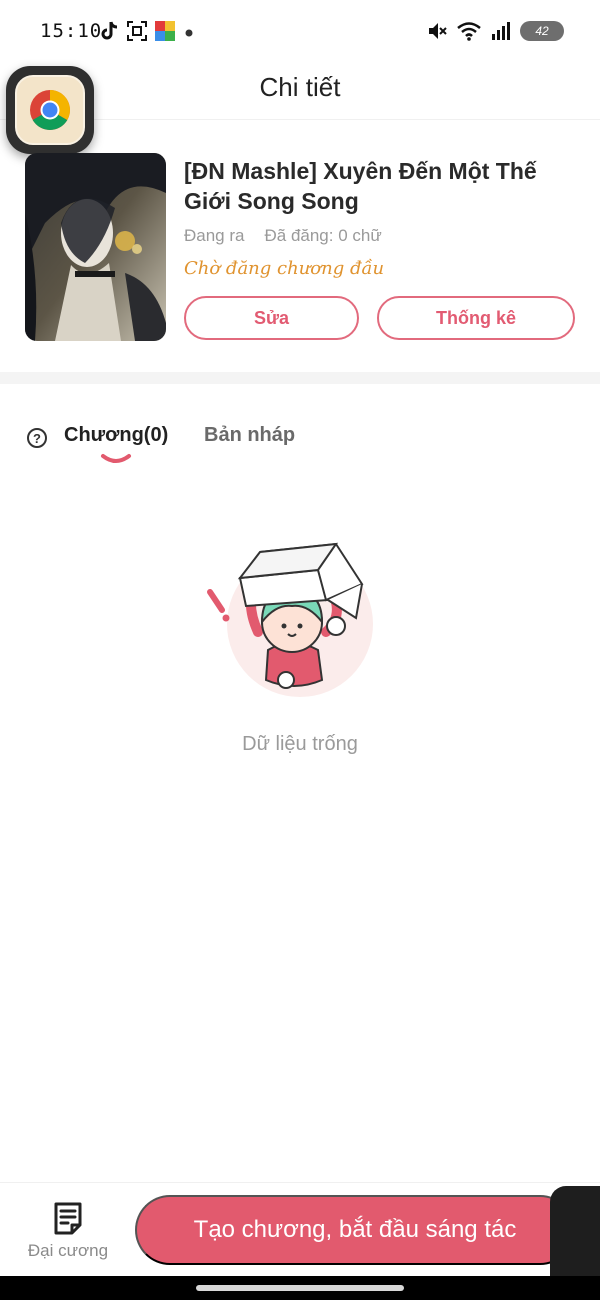 The width and height of the screenshot is (600, 1300). Describe the element at coordinates (148, 31) in the screenshot. I see `status-left-icons` at that location.